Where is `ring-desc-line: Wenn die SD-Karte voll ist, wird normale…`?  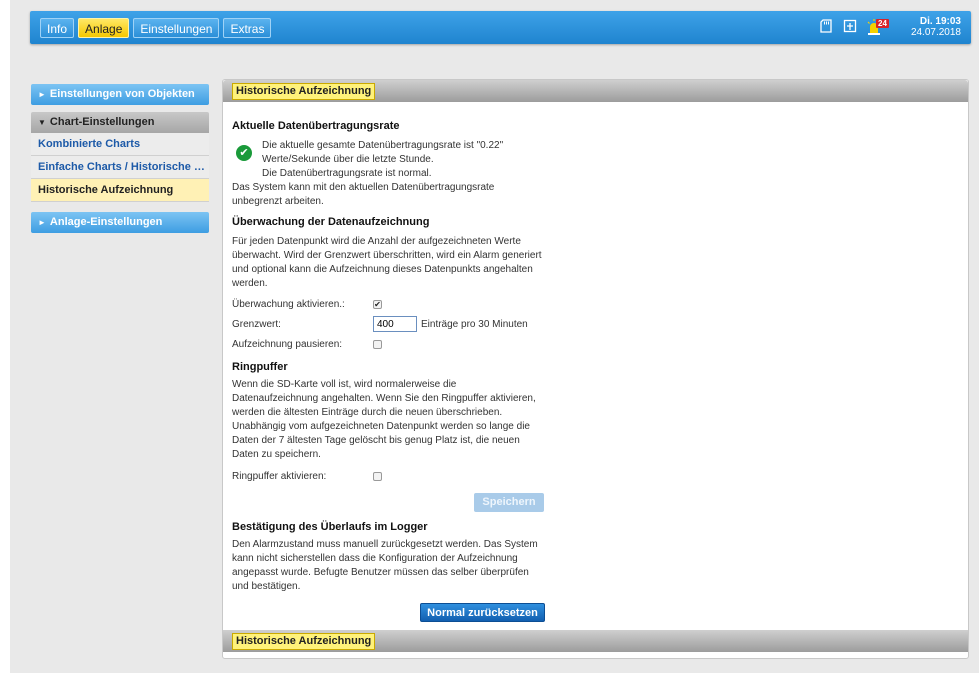 ring-desc-line: Wenn die SD-Karte voll ist, wird normale… is located at coordinates (344, 384).